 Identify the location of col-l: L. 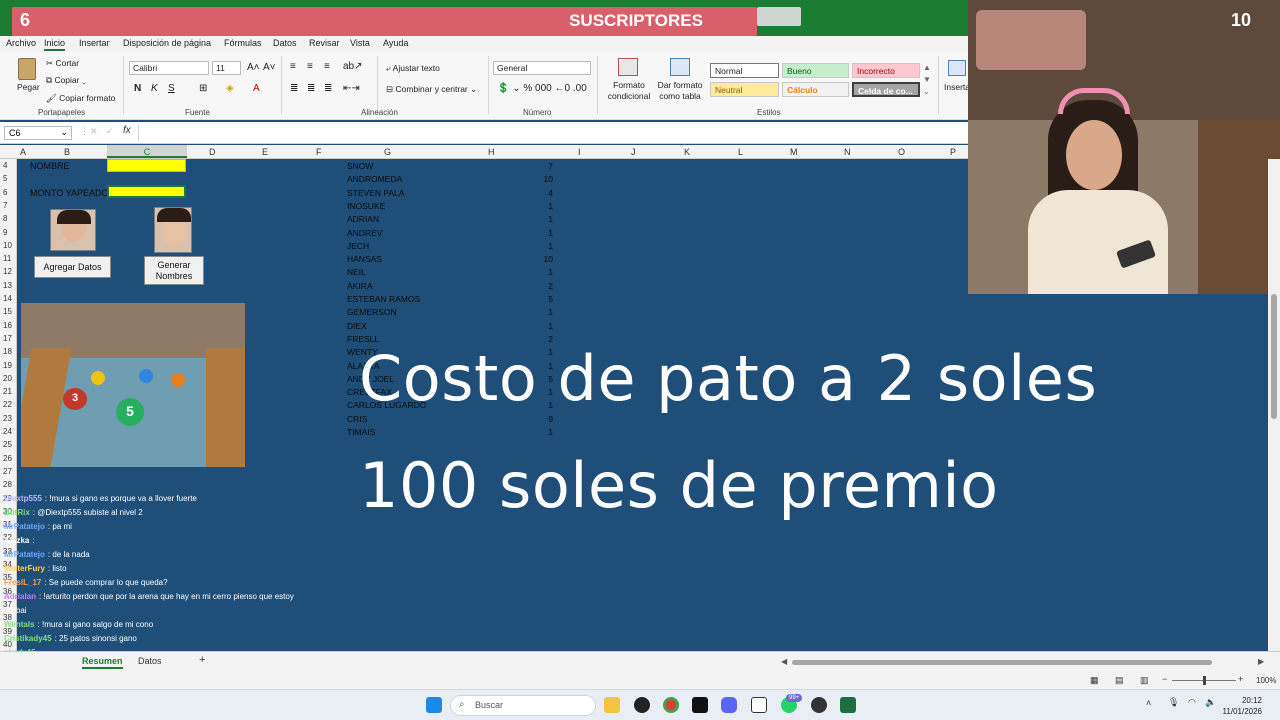
(740, 152).